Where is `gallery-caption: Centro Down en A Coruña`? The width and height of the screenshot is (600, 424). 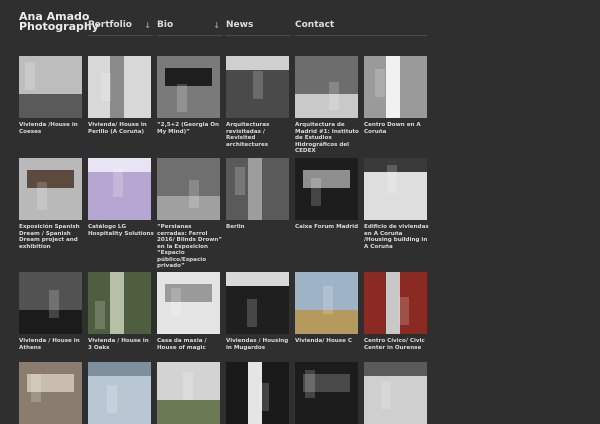 gallery-caption: Centro Down en A Coruña is located at coordinates (397, 128).